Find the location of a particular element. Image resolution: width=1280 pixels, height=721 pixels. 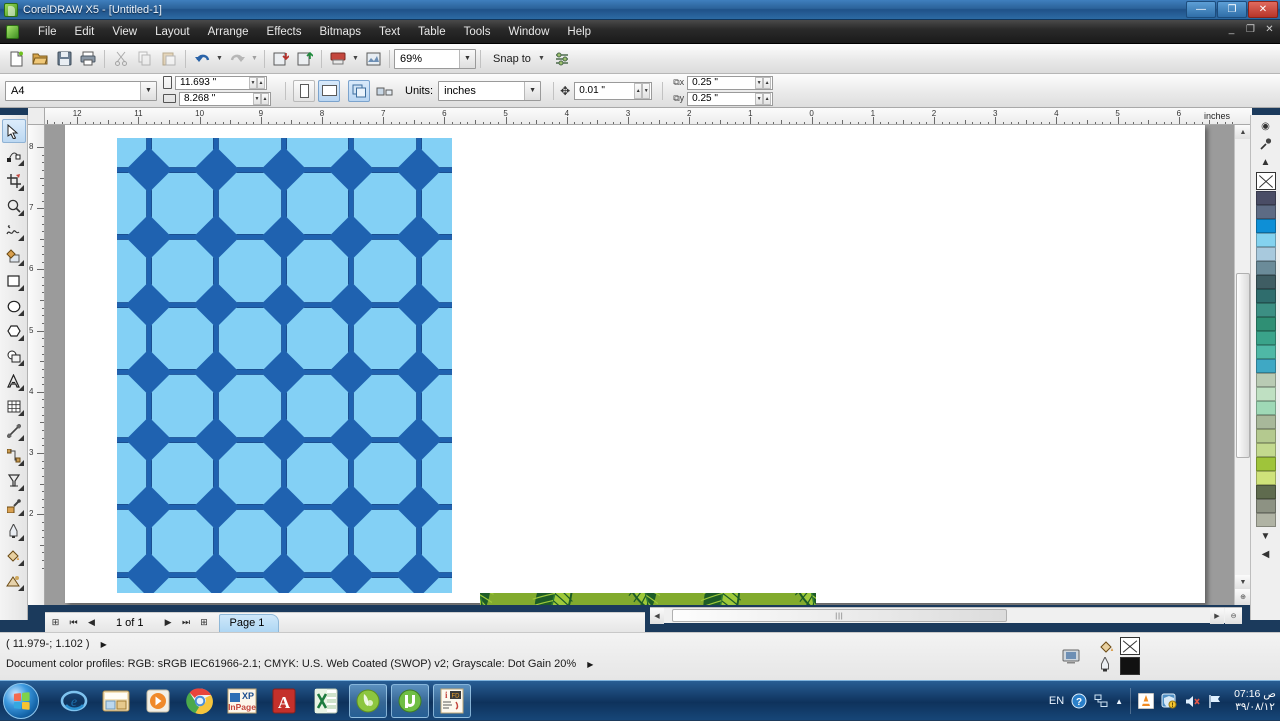

menu-arrange: Arrange is located at coordinates (228, 32).